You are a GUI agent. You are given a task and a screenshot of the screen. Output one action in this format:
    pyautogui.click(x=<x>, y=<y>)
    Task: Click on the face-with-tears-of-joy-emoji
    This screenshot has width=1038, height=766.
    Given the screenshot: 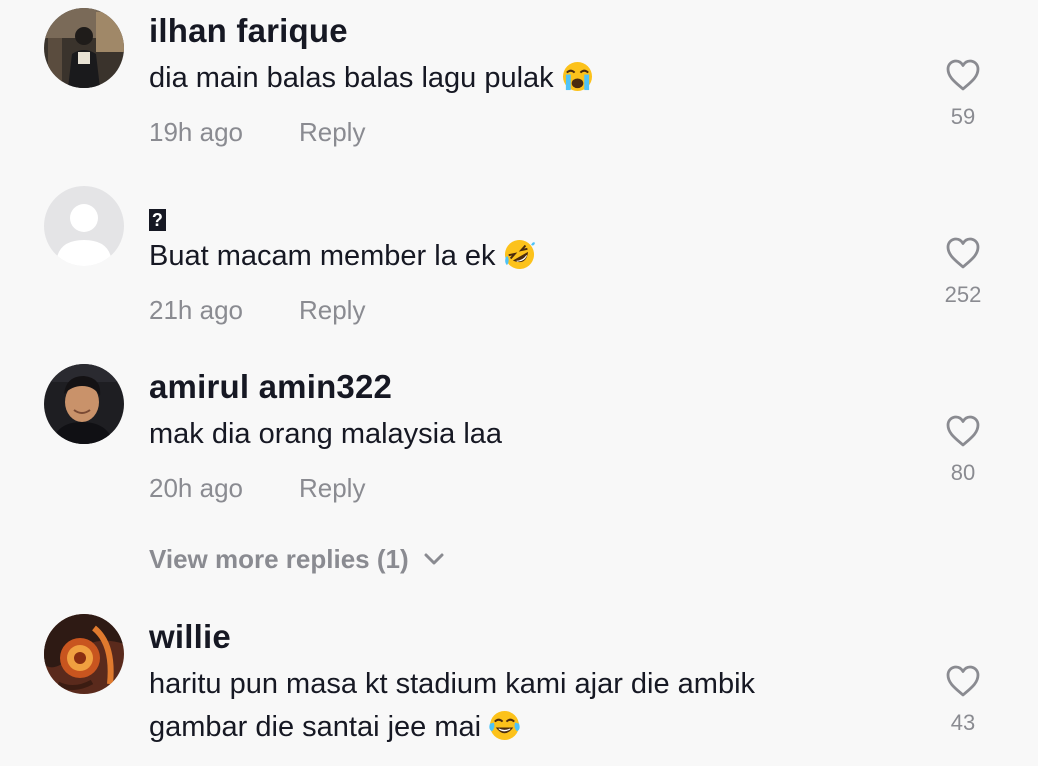 What is the action you would take?
    pyautogui.click(x=504, y=725)
    